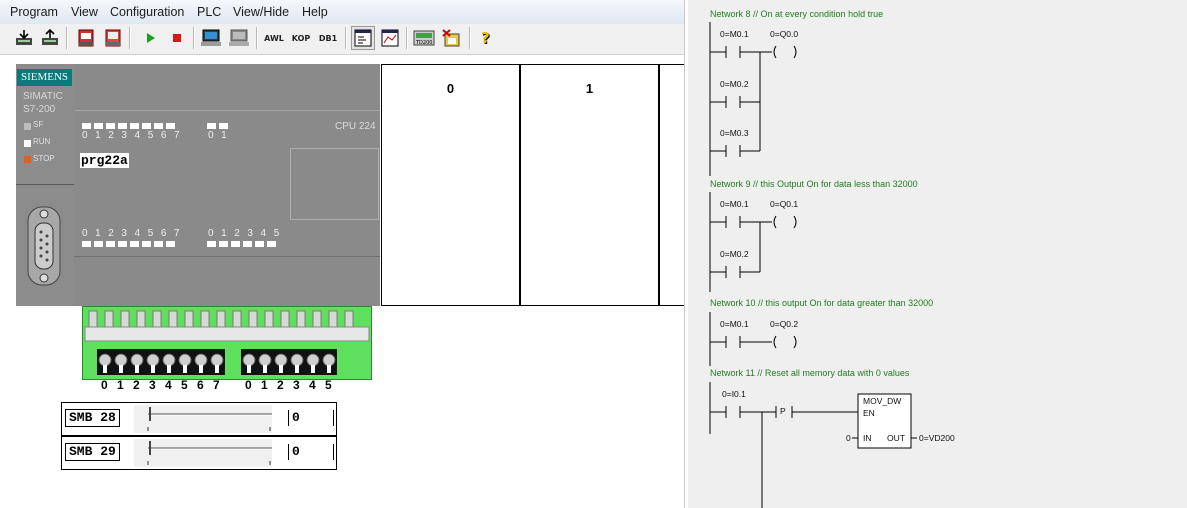  Describe the element at coordinates (424, 38) in the screenshot. I see `td200-icon: TD200` at that location.